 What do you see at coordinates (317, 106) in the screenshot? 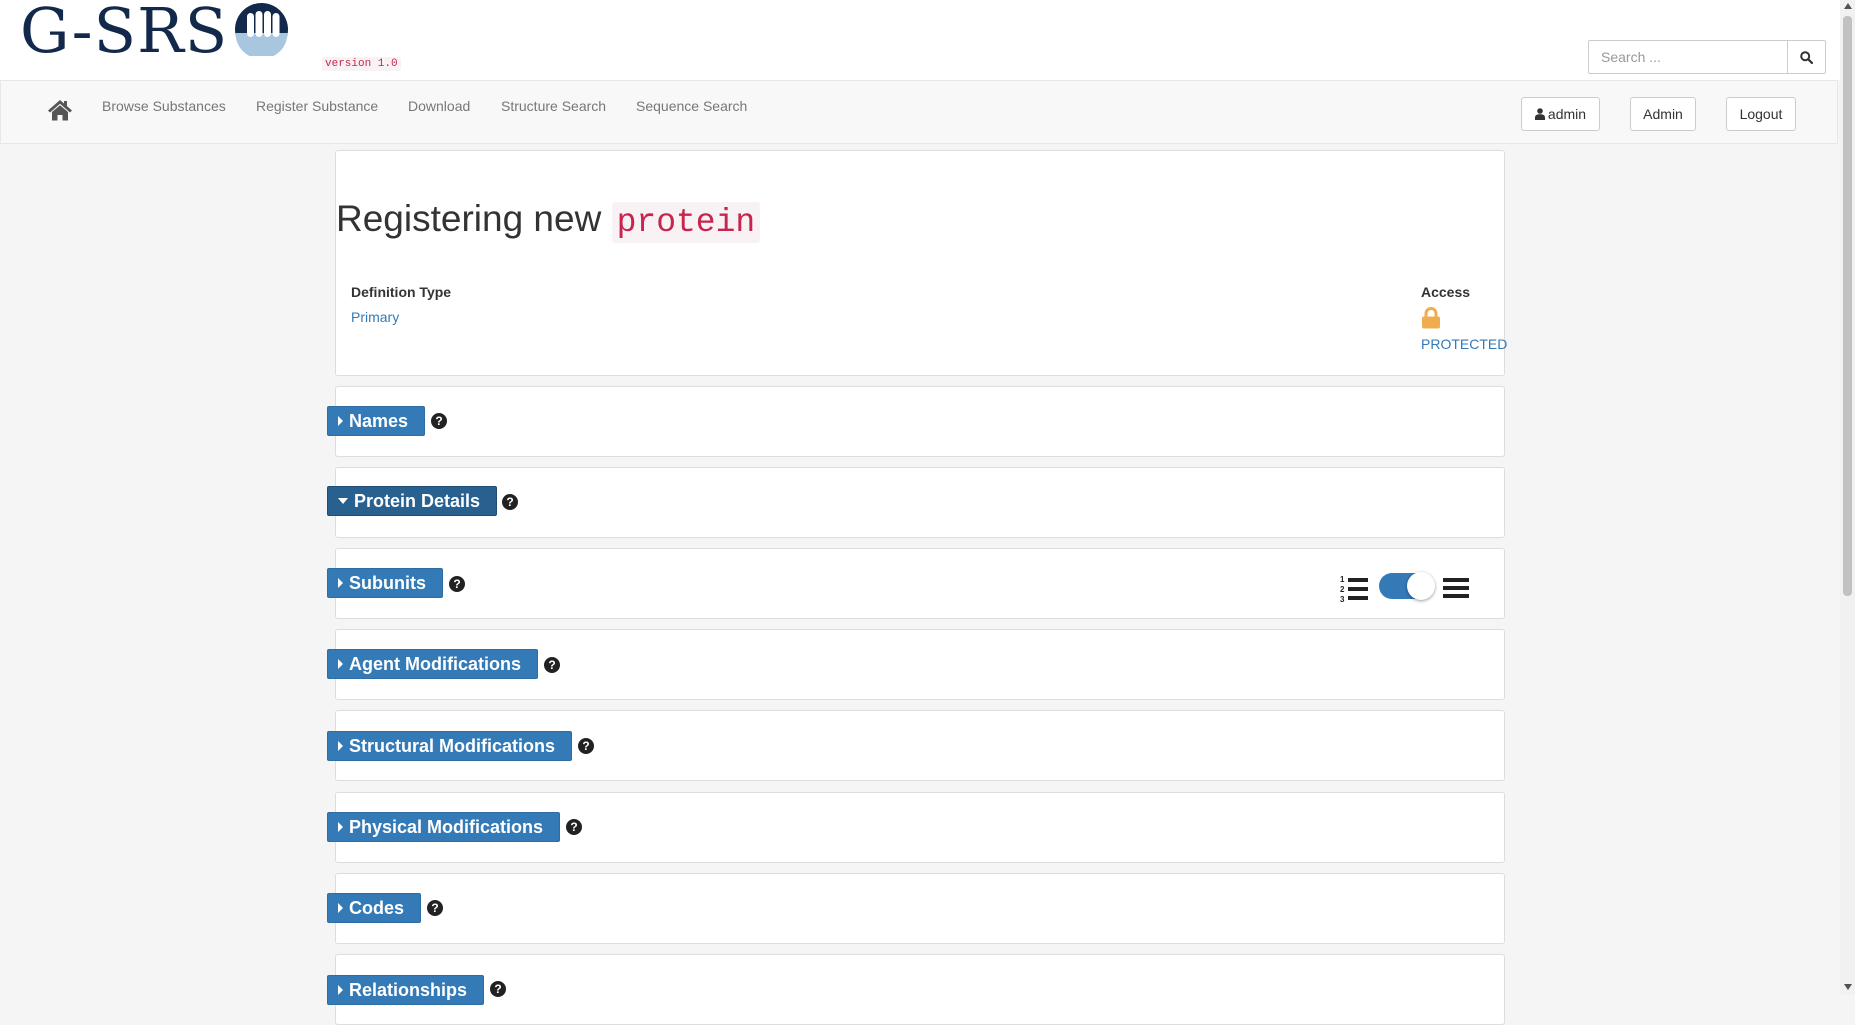
I see `nav-register-substance: Register Substance` at bounding box center [317, 106].